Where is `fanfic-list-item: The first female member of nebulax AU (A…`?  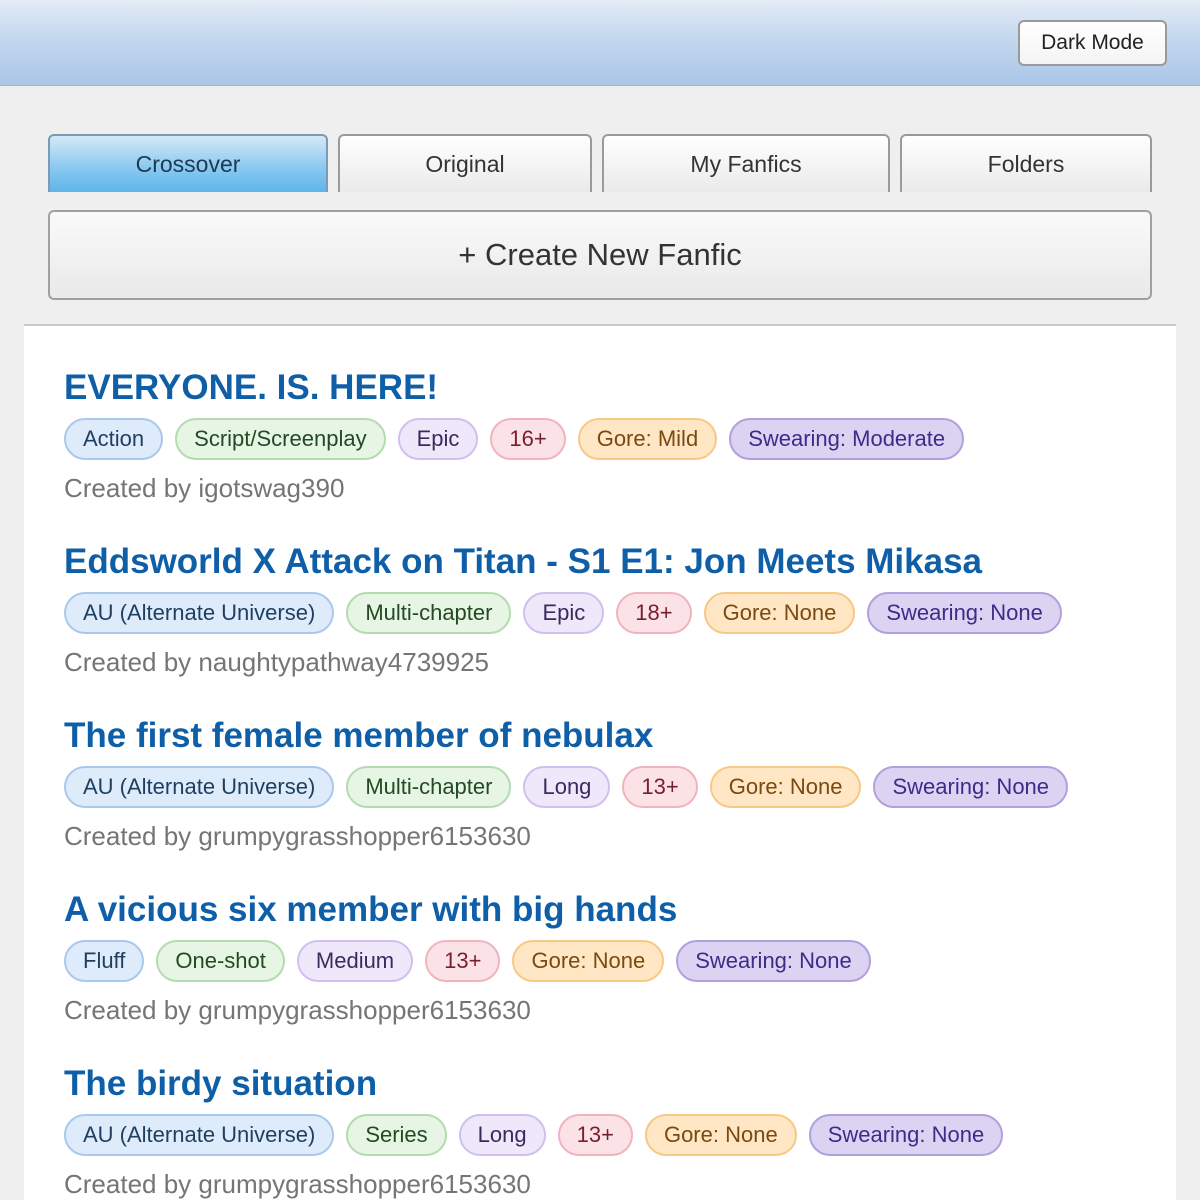
fanfic-list-item: The first female member of nebulax AU (A… is located at coordinates (604, 783).